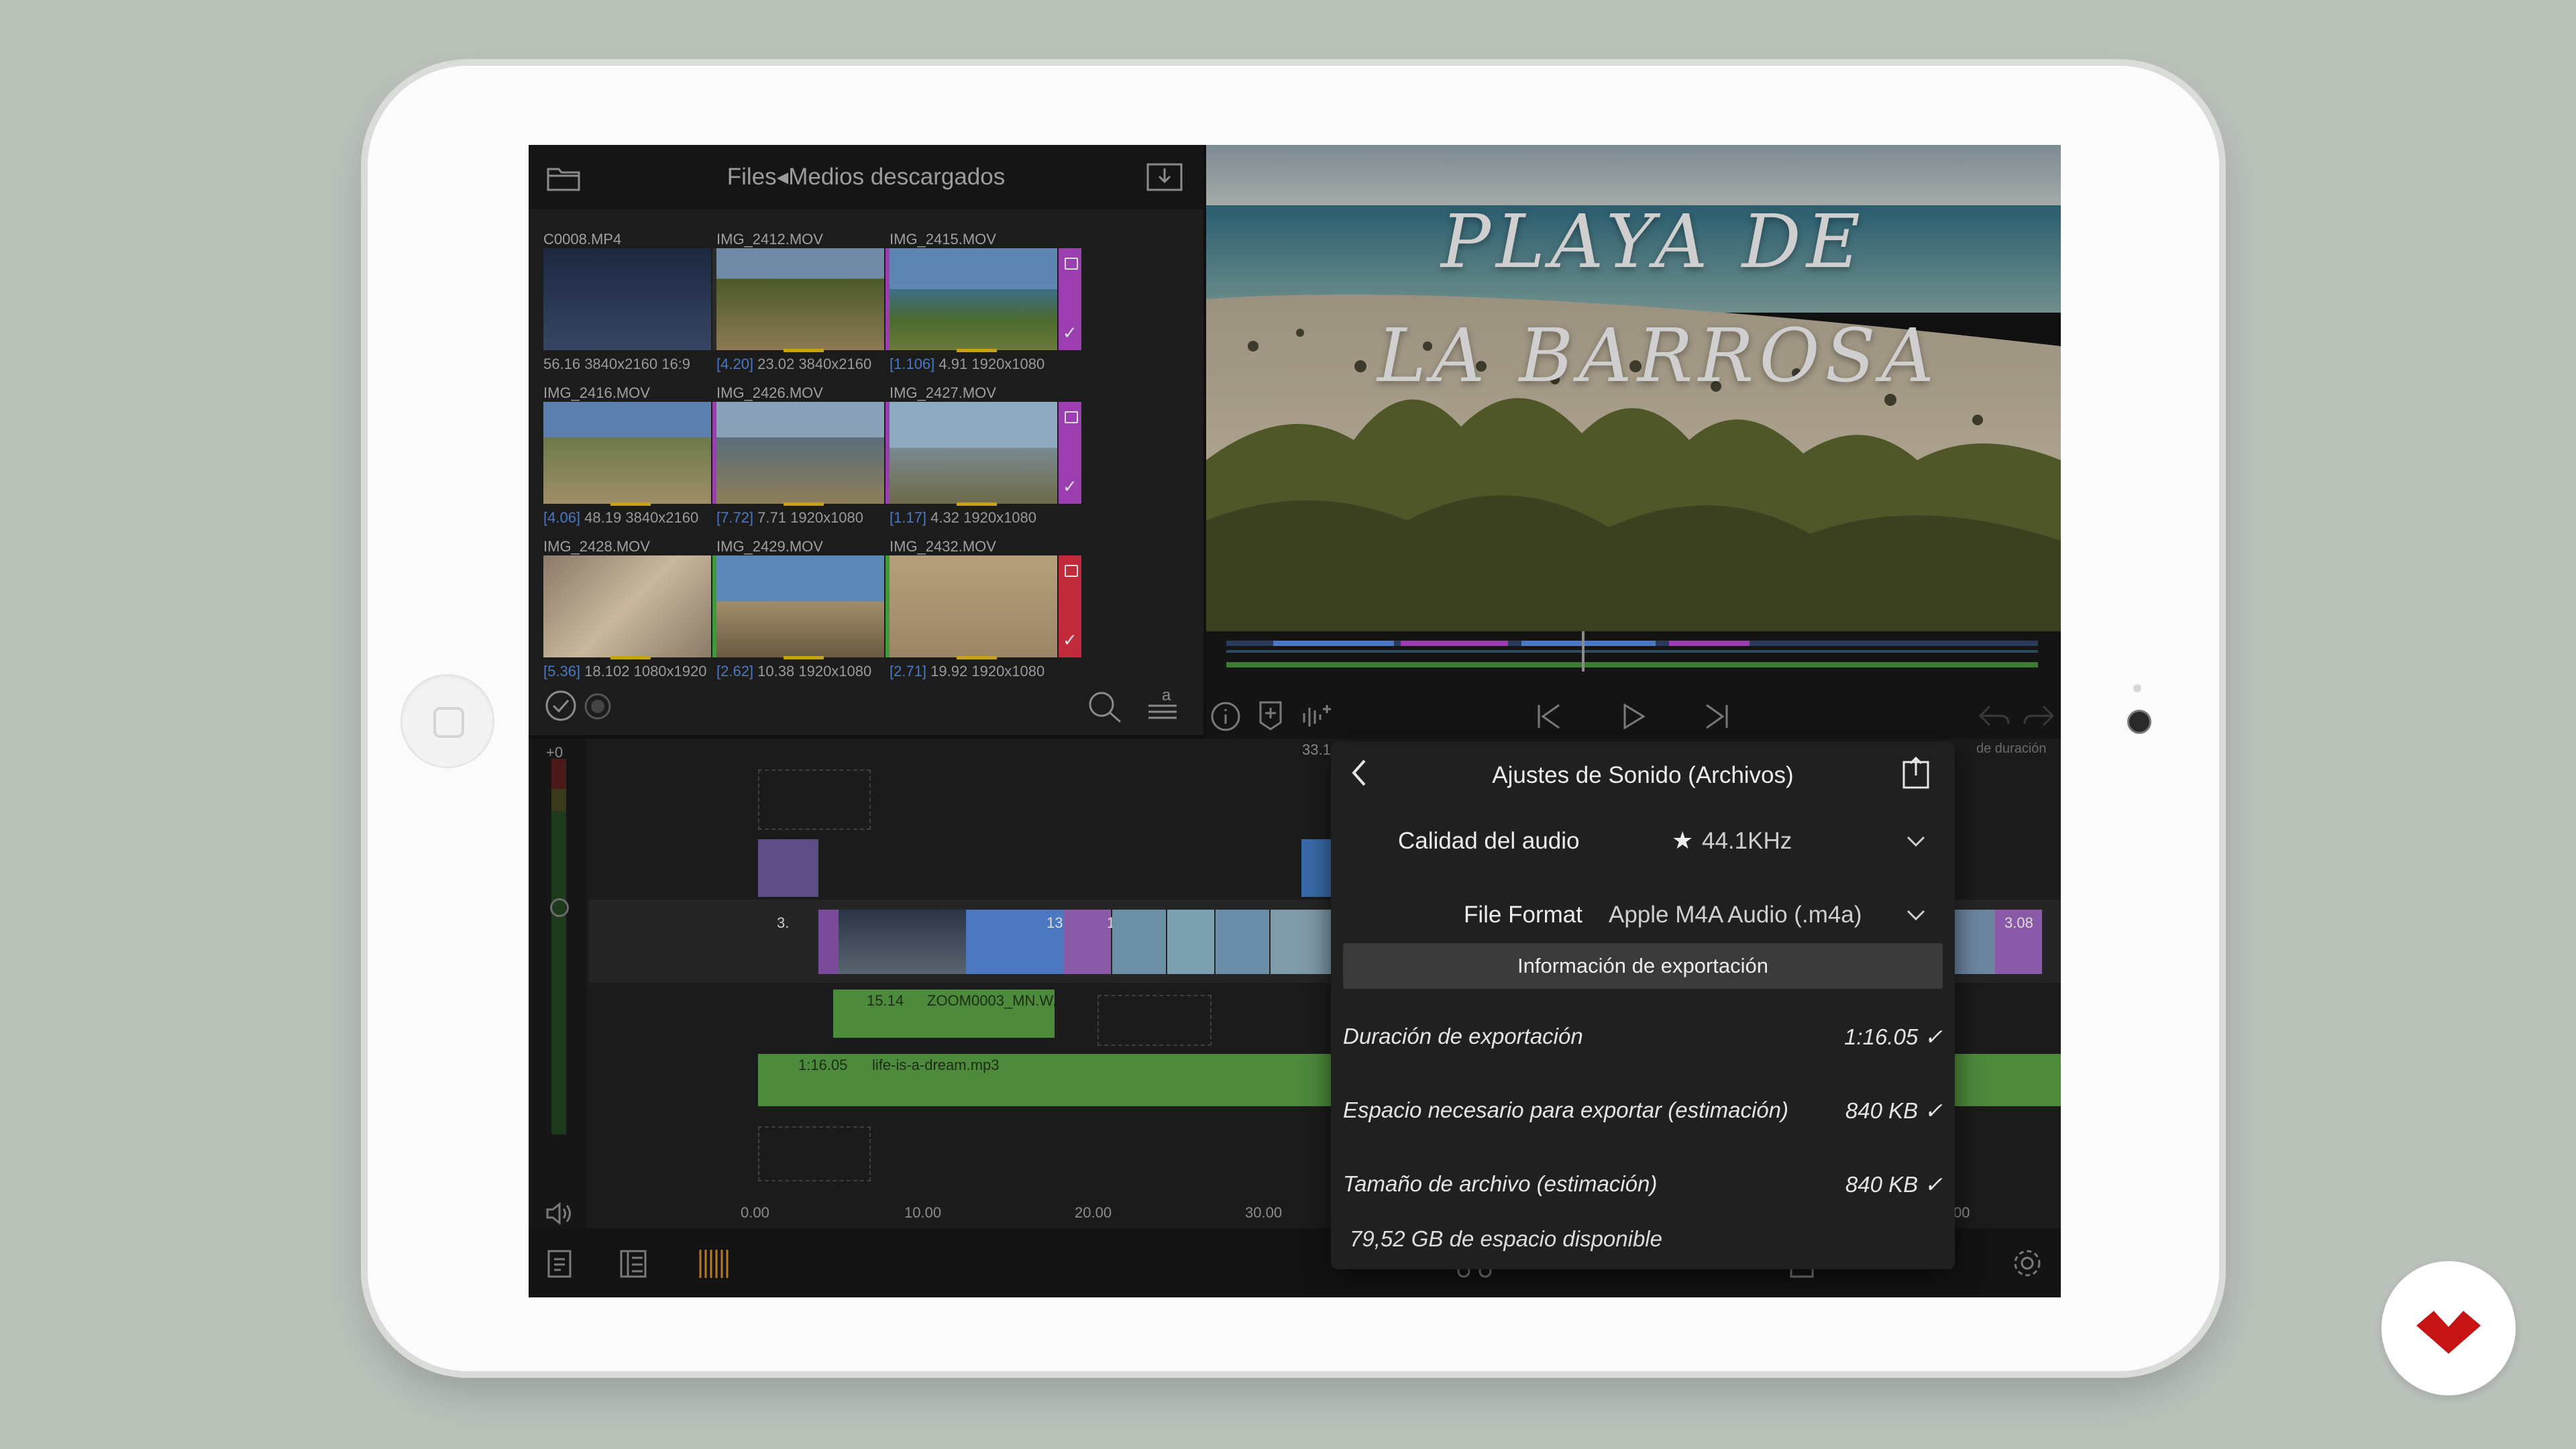  What do you see at coordinates (788, 868) in the screenshot?
I see `overlay-track-clip` at bounding box center [788, 868].